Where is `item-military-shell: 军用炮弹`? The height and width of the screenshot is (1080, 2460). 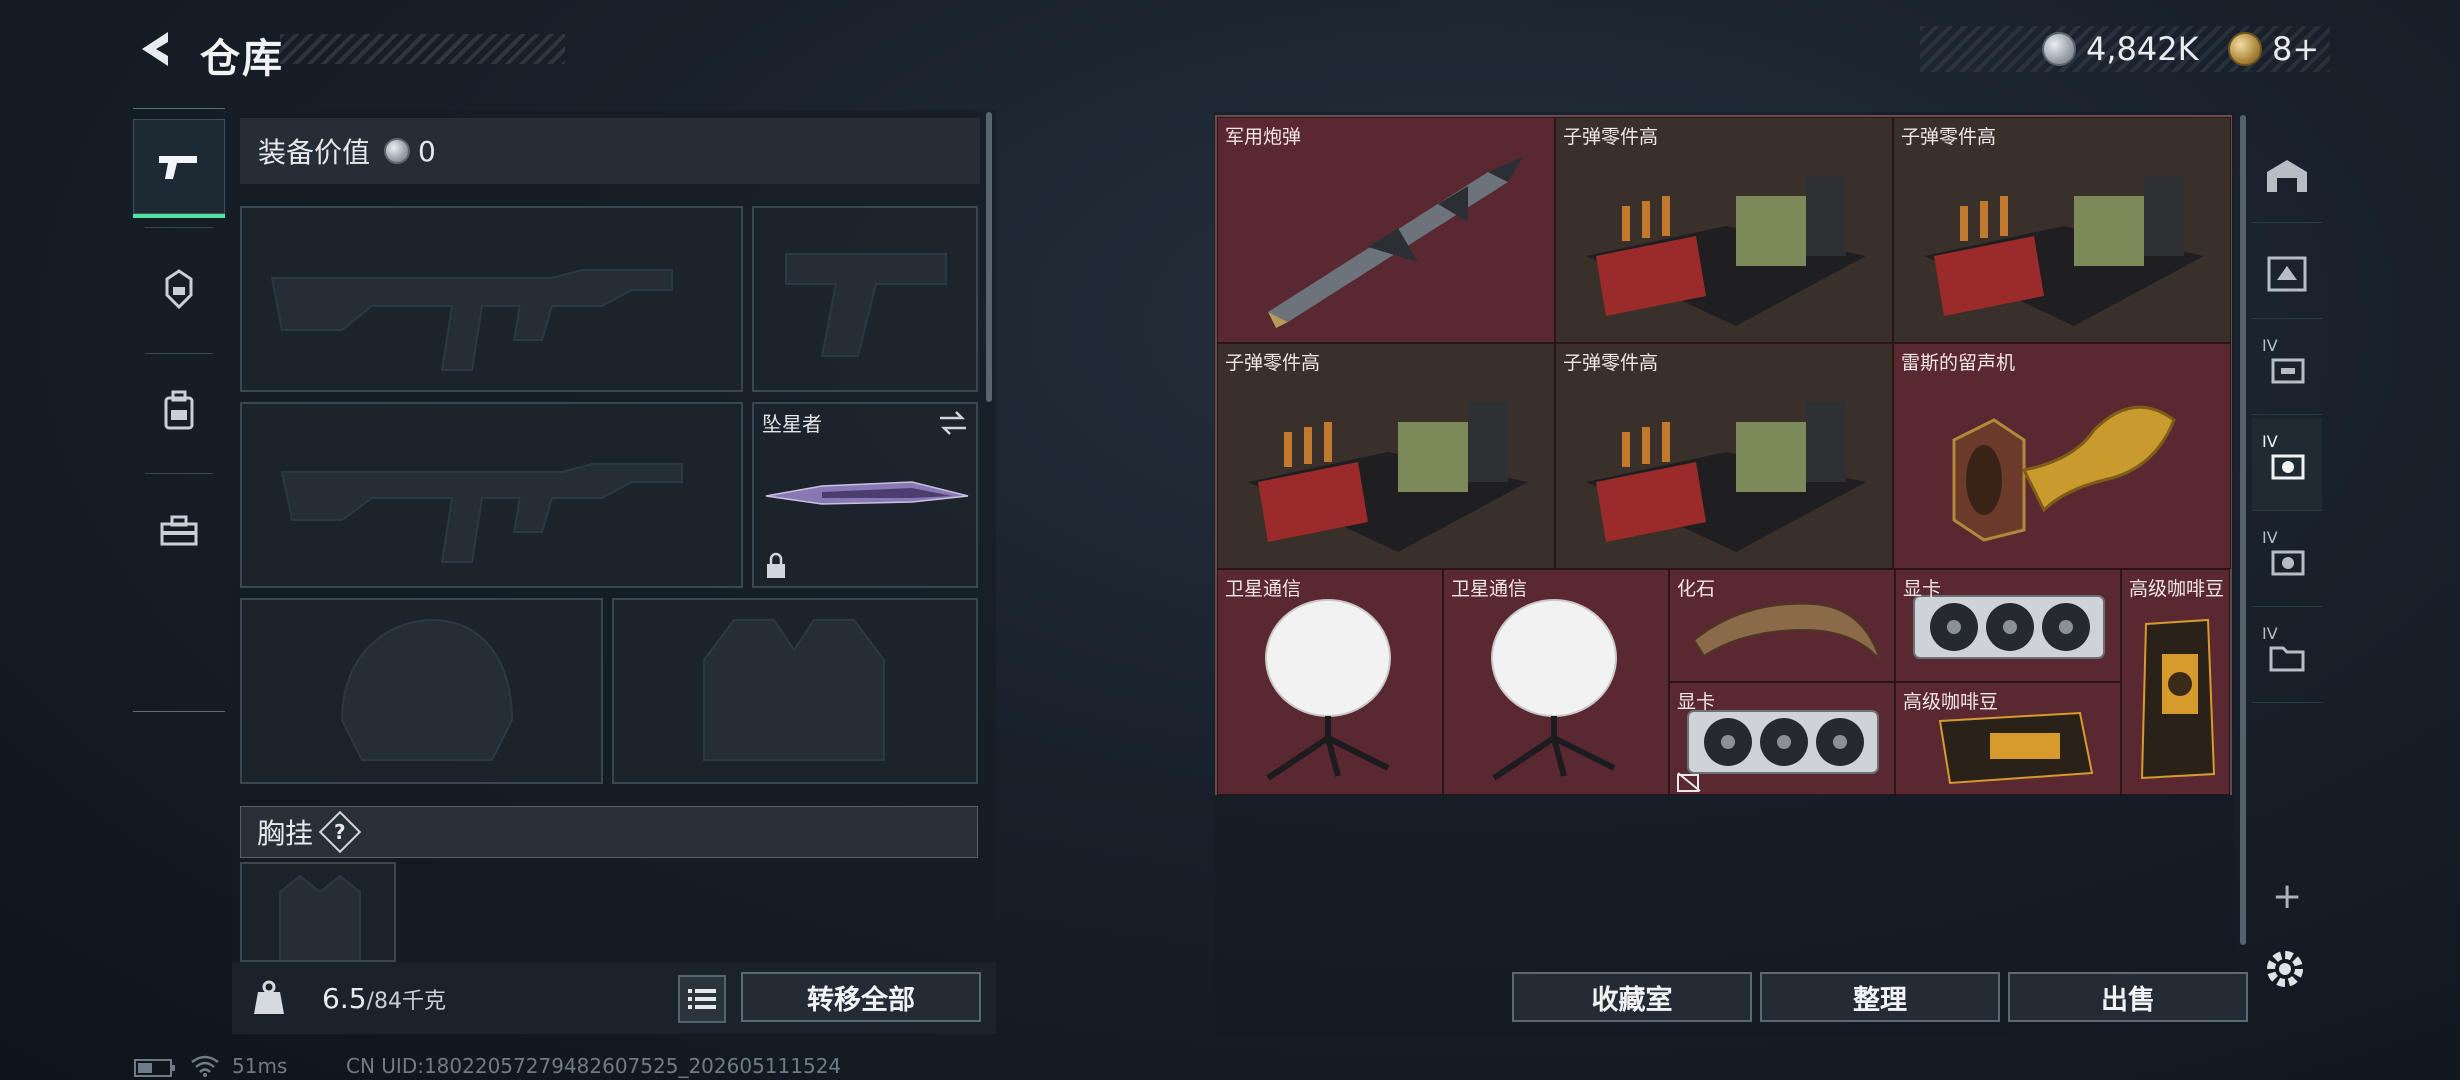 item-military-shell: 军用炮弹 is located at coordinates (1386, 230).